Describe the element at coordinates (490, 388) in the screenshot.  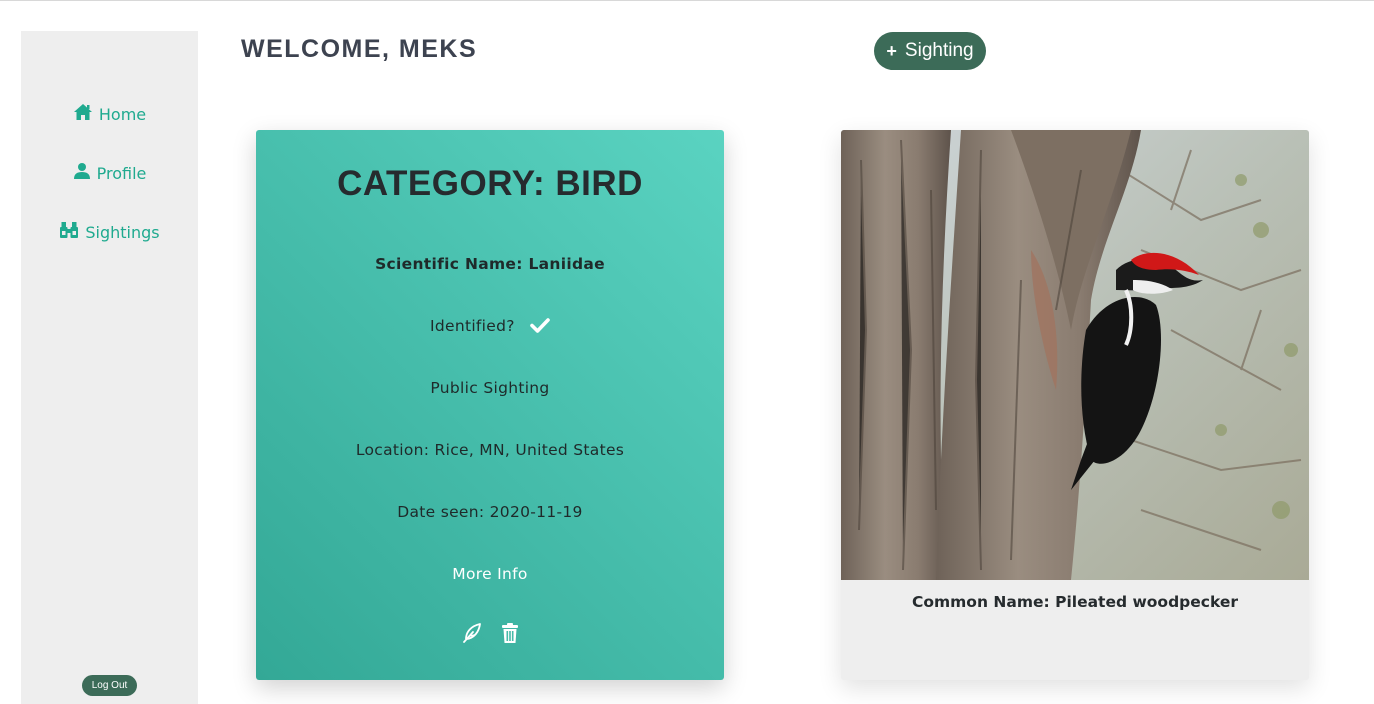
I see `visibility-status: Public Sighting` at that location.